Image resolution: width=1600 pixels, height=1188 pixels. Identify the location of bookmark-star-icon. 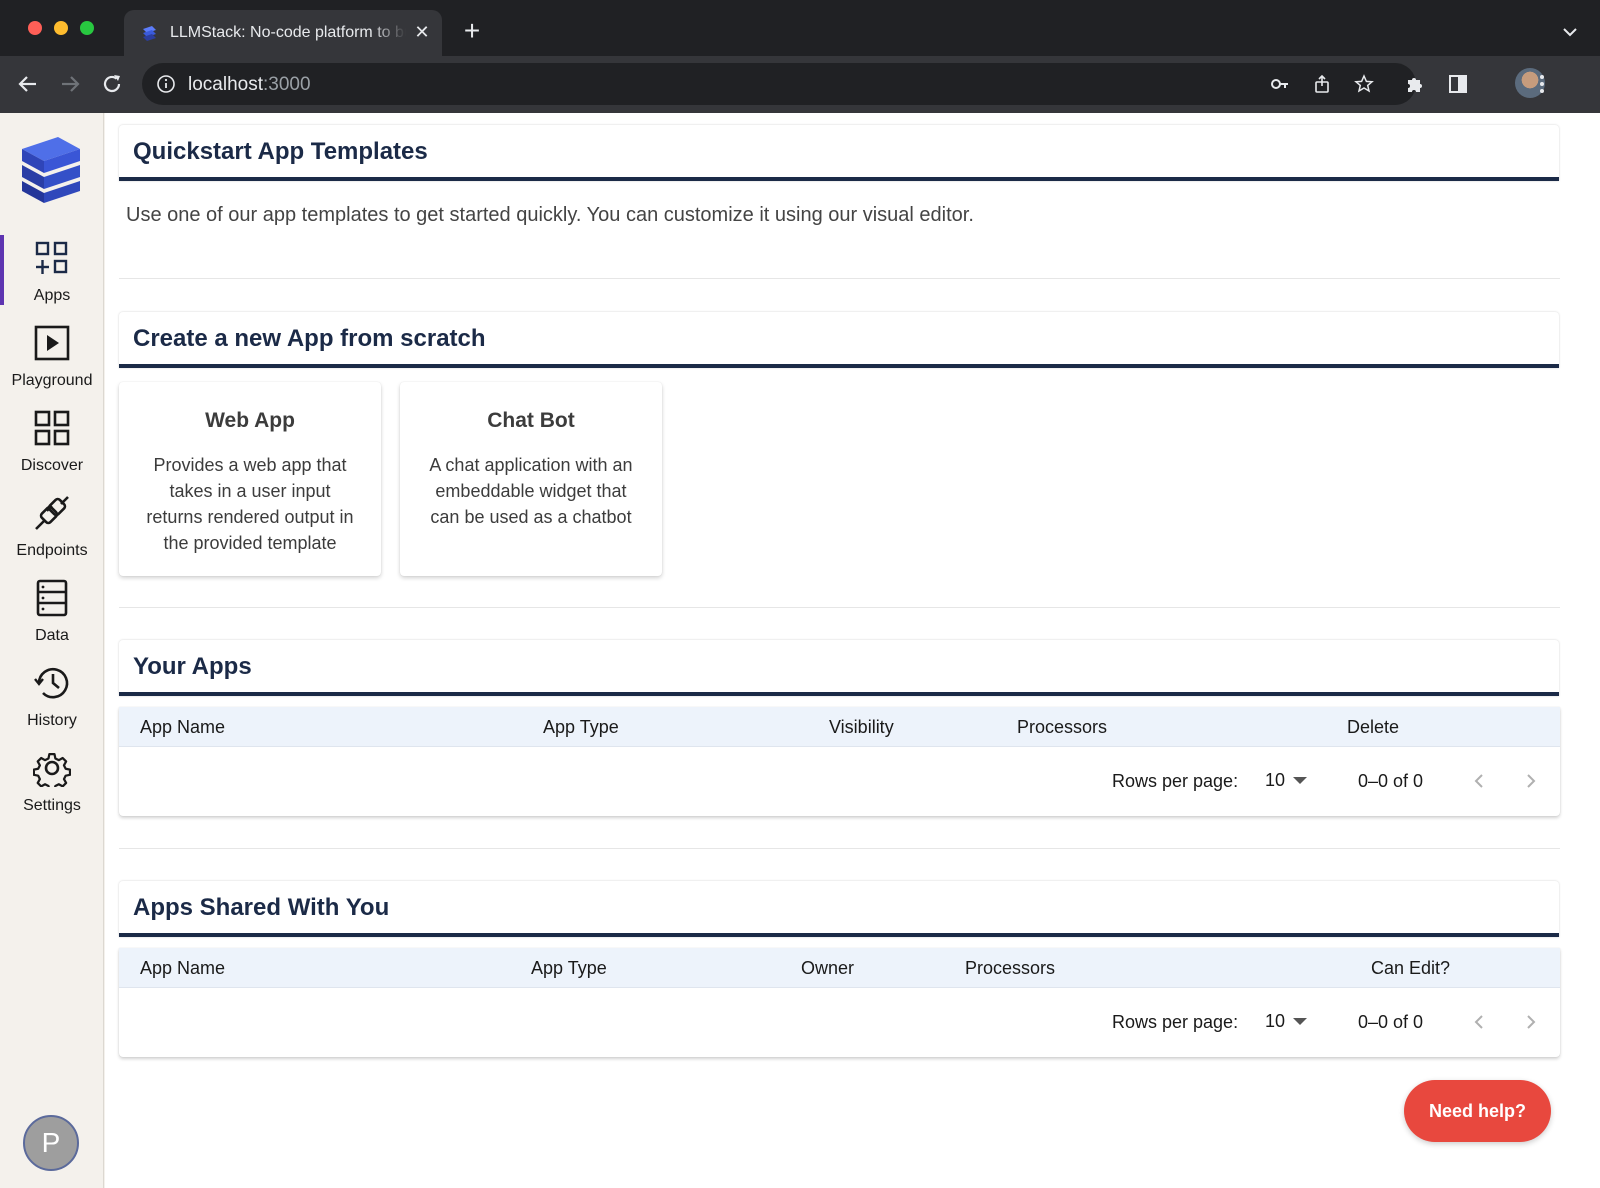
(1364, 84).